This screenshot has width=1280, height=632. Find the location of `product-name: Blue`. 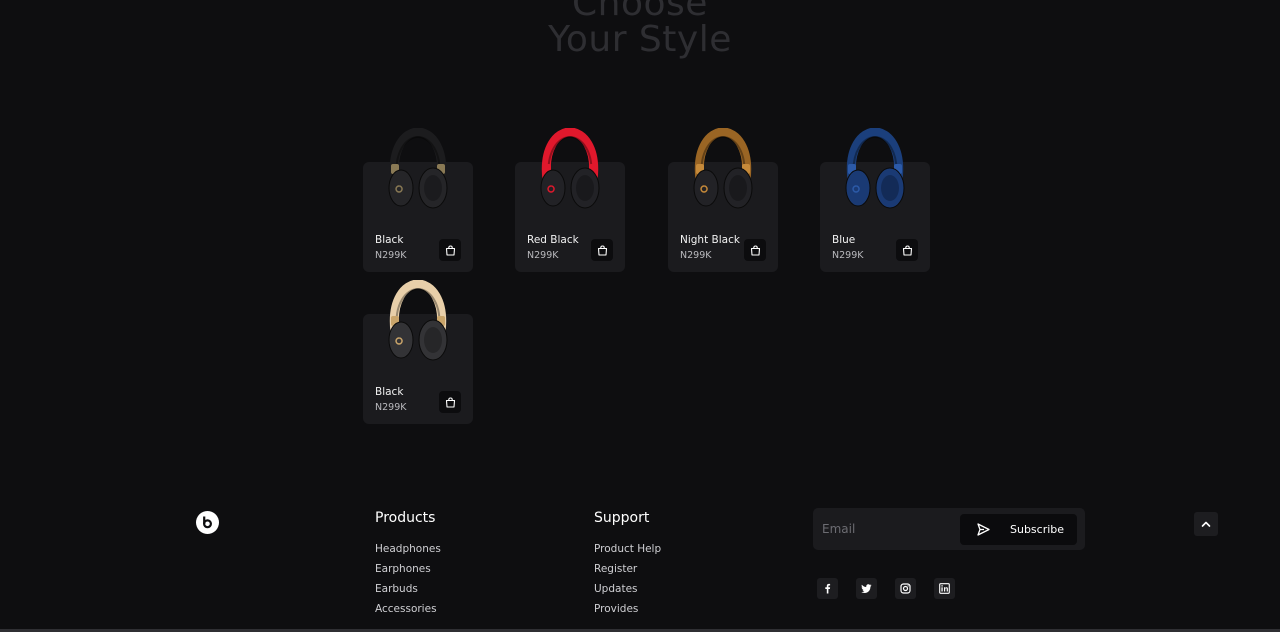

product-name: Blue is located at coordinates (844, 240).